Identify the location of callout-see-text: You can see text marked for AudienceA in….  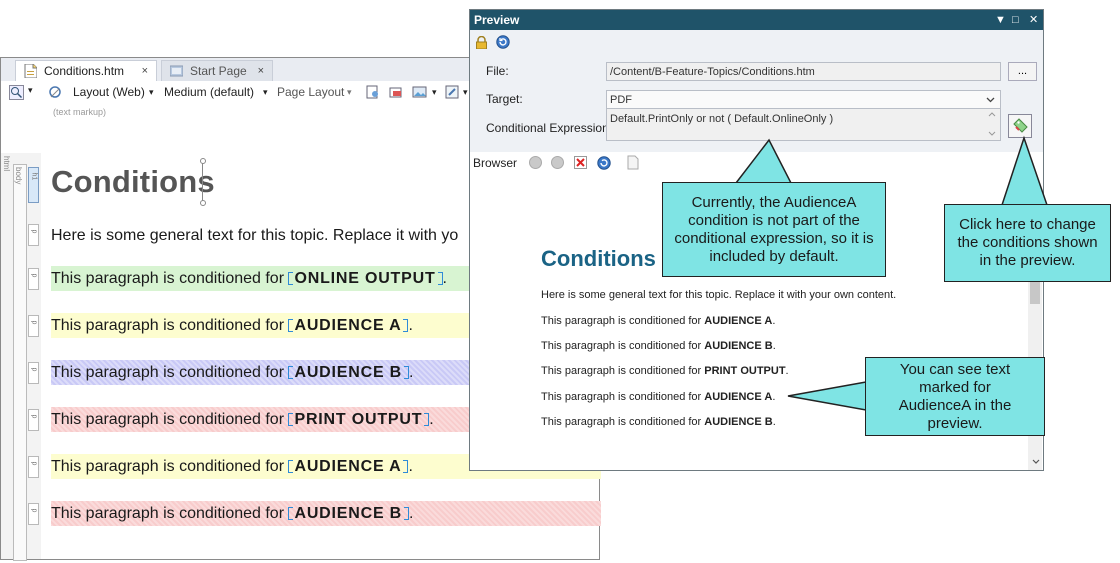
(955, 396).